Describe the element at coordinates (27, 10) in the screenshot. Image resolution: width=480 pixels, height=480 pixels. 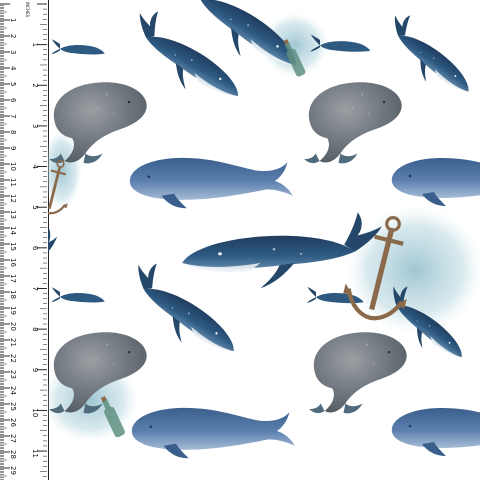
I see `ruler-unit-label: INCHES` at that location.